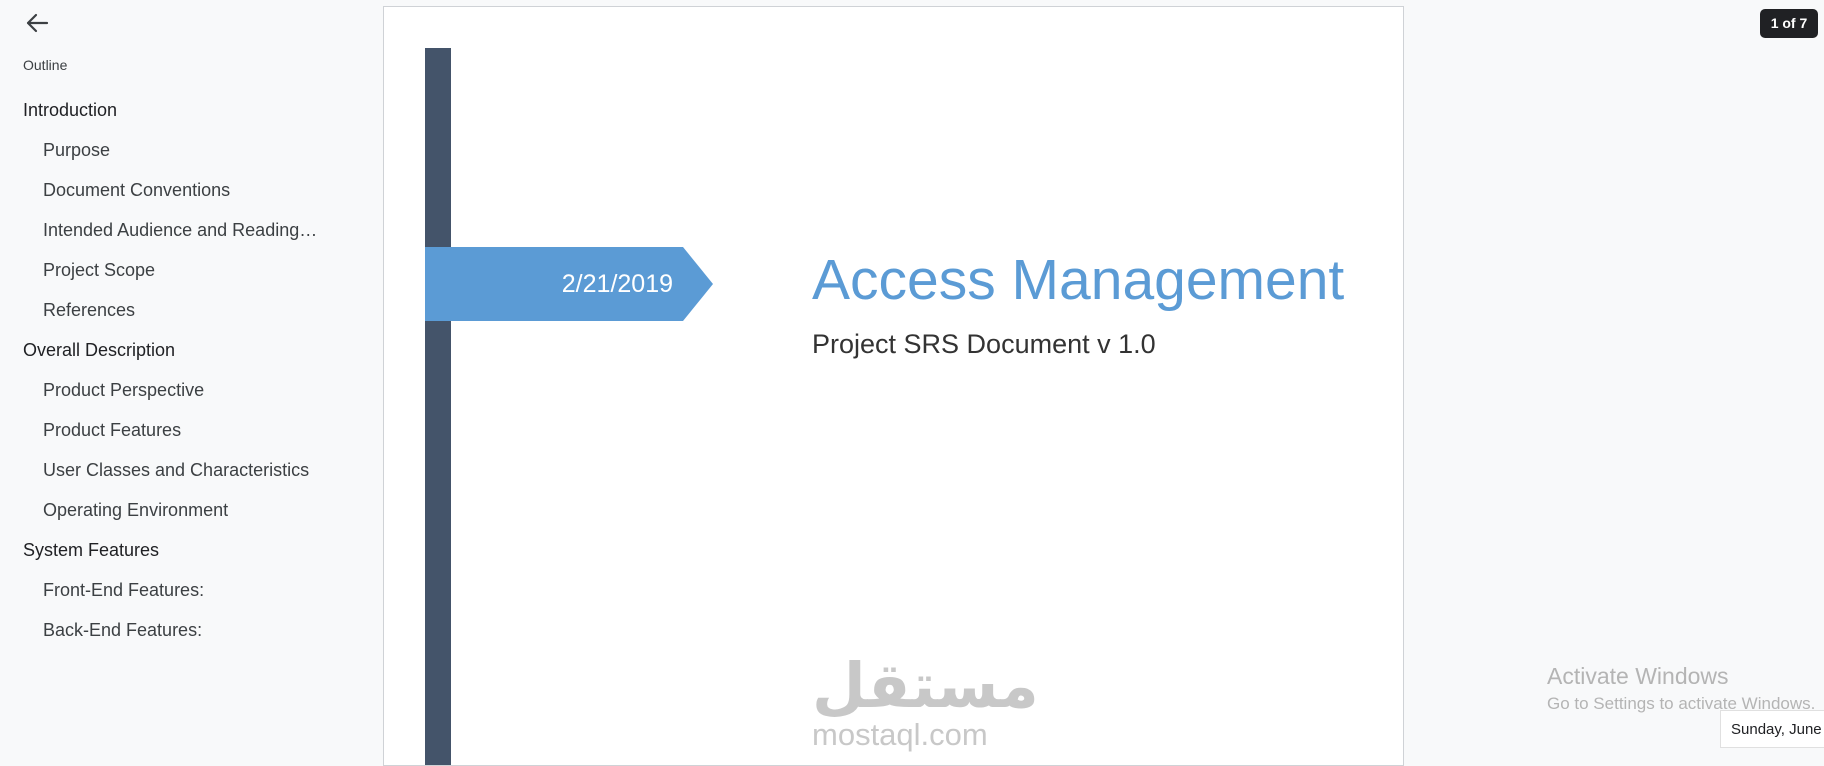 Image resolution: width=1824 pixels, height=766 pixels. I want to click on arrow-left-icon, so click(37, 23).